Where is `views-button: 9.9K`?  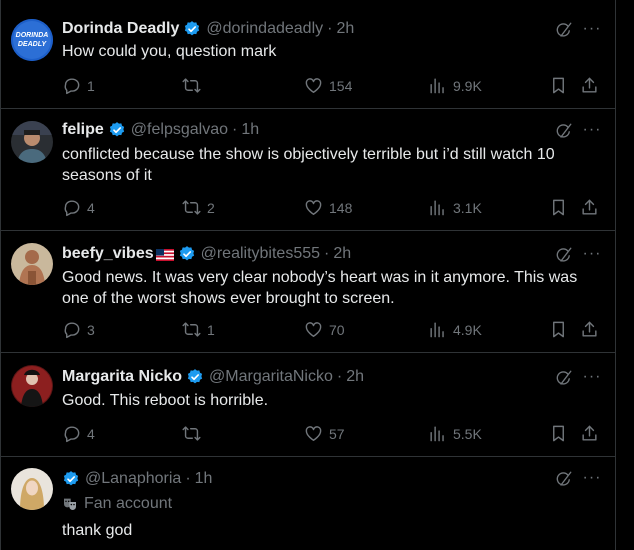
views-button: 9.9K is located at coordinates (455, 85).